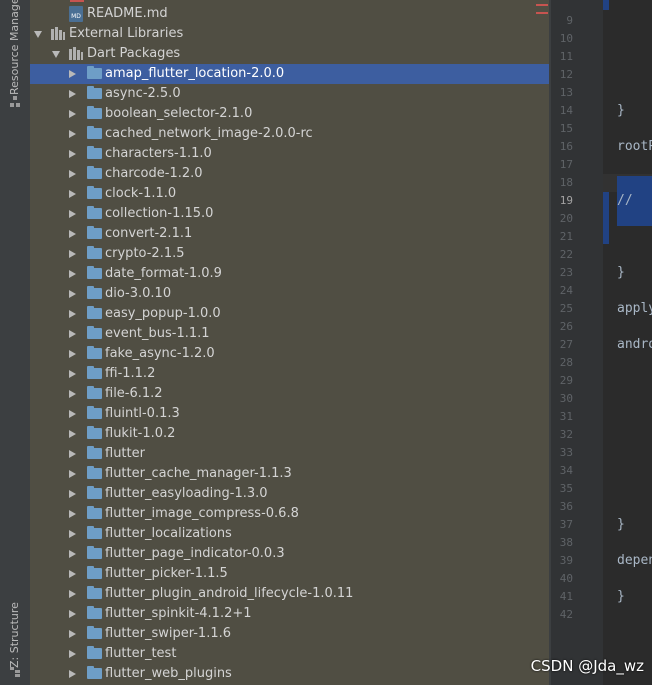  I want to click on line-number: 13, so click(566, 92).